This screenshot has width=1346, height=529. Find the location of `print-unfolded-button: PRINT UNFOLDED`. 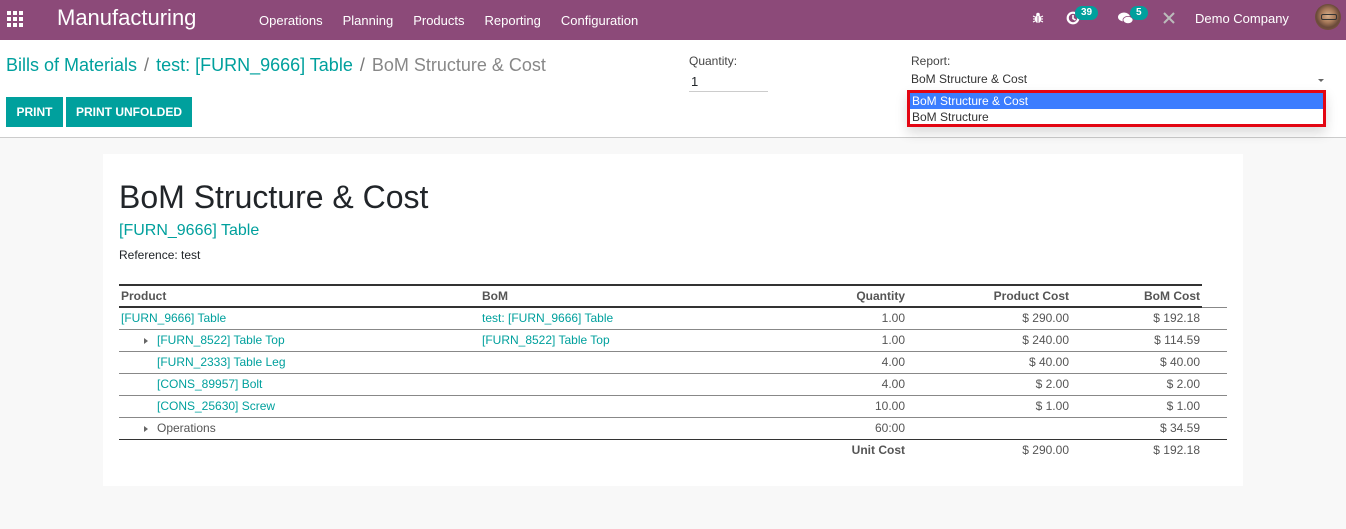

print-unfolded-button: PRINT UNFOLDED is located at coordinates (129, 112).